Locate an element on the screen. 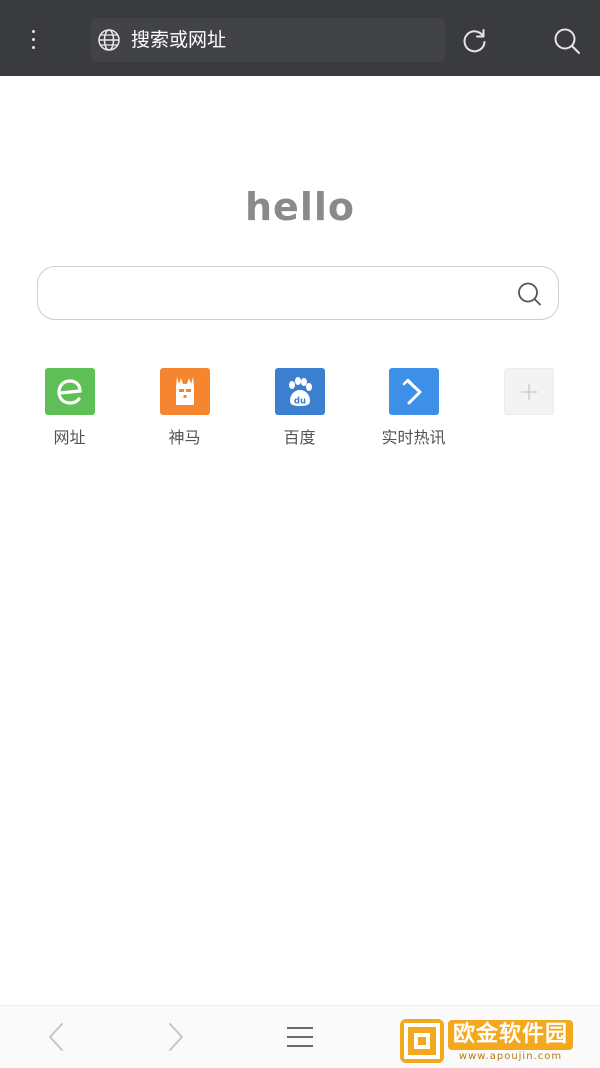 The width and height of the screenshot is (600, 1068). svg-text: du is located at coordinates (299, 401).